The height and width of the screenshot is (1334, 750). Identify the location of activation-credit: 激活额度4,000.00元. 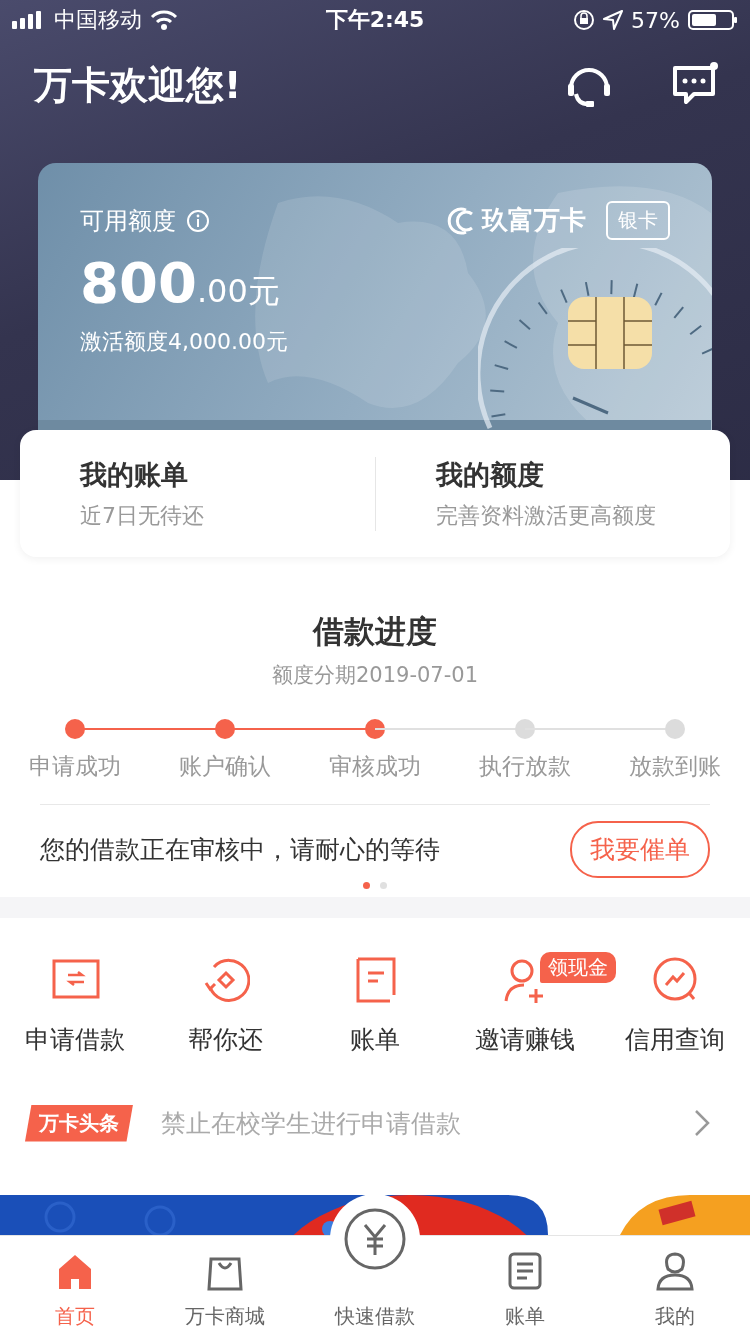
(184, 342).